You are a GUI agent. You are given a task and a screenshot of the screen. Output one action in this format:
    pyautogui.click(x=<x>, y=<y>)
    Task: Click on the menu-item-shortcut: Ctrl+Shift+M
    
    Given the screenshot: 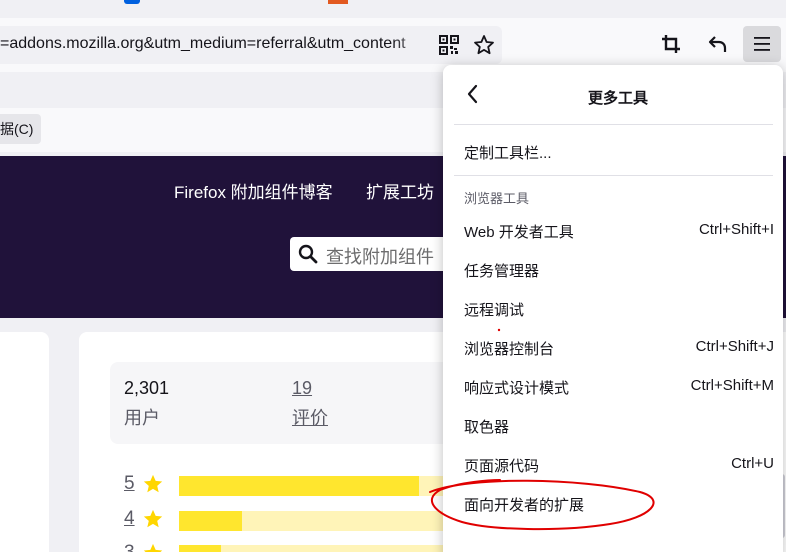 What is the action you would take?
    pyautogui.click(x=732, y=385)
    